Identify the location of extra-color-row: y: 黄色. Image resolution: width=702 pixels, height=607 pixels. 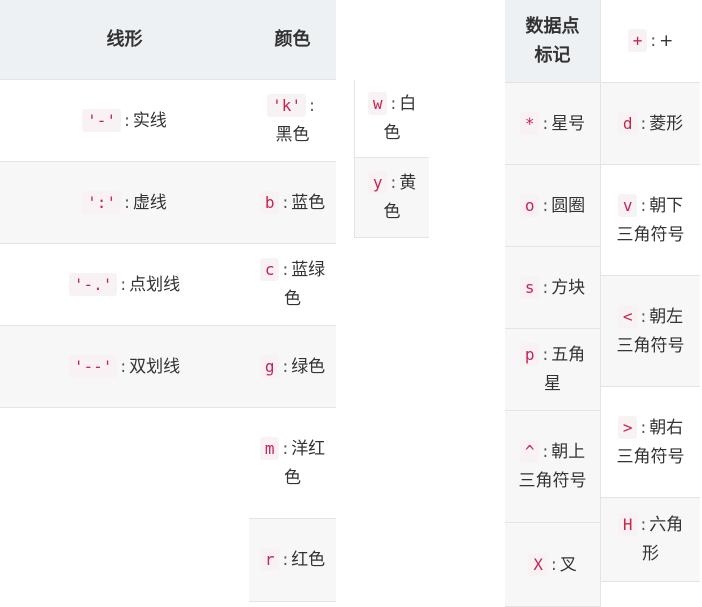
(392, 198).